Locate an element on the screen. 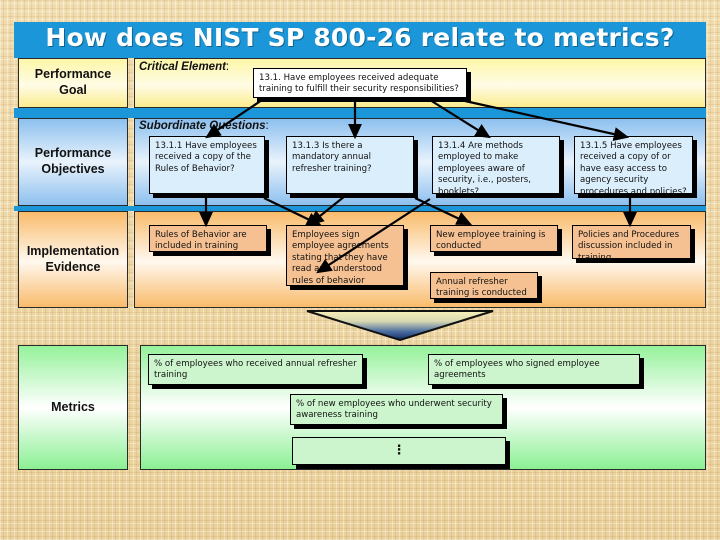 The height and width of the screenshot is (540, 720). row-label-line1: Implementation is located at coordinates (73, 250).